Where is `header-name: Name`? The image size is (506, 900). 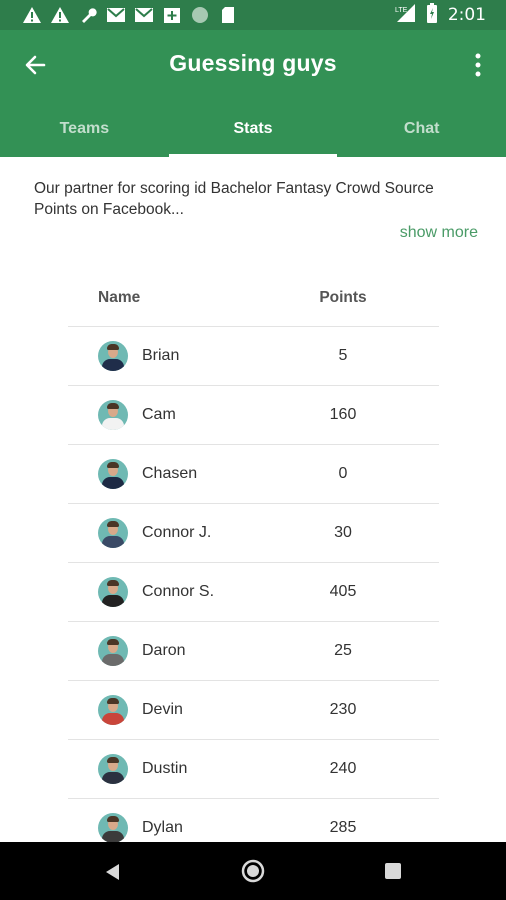
header-name: Name is located at coordinates (119, 297).